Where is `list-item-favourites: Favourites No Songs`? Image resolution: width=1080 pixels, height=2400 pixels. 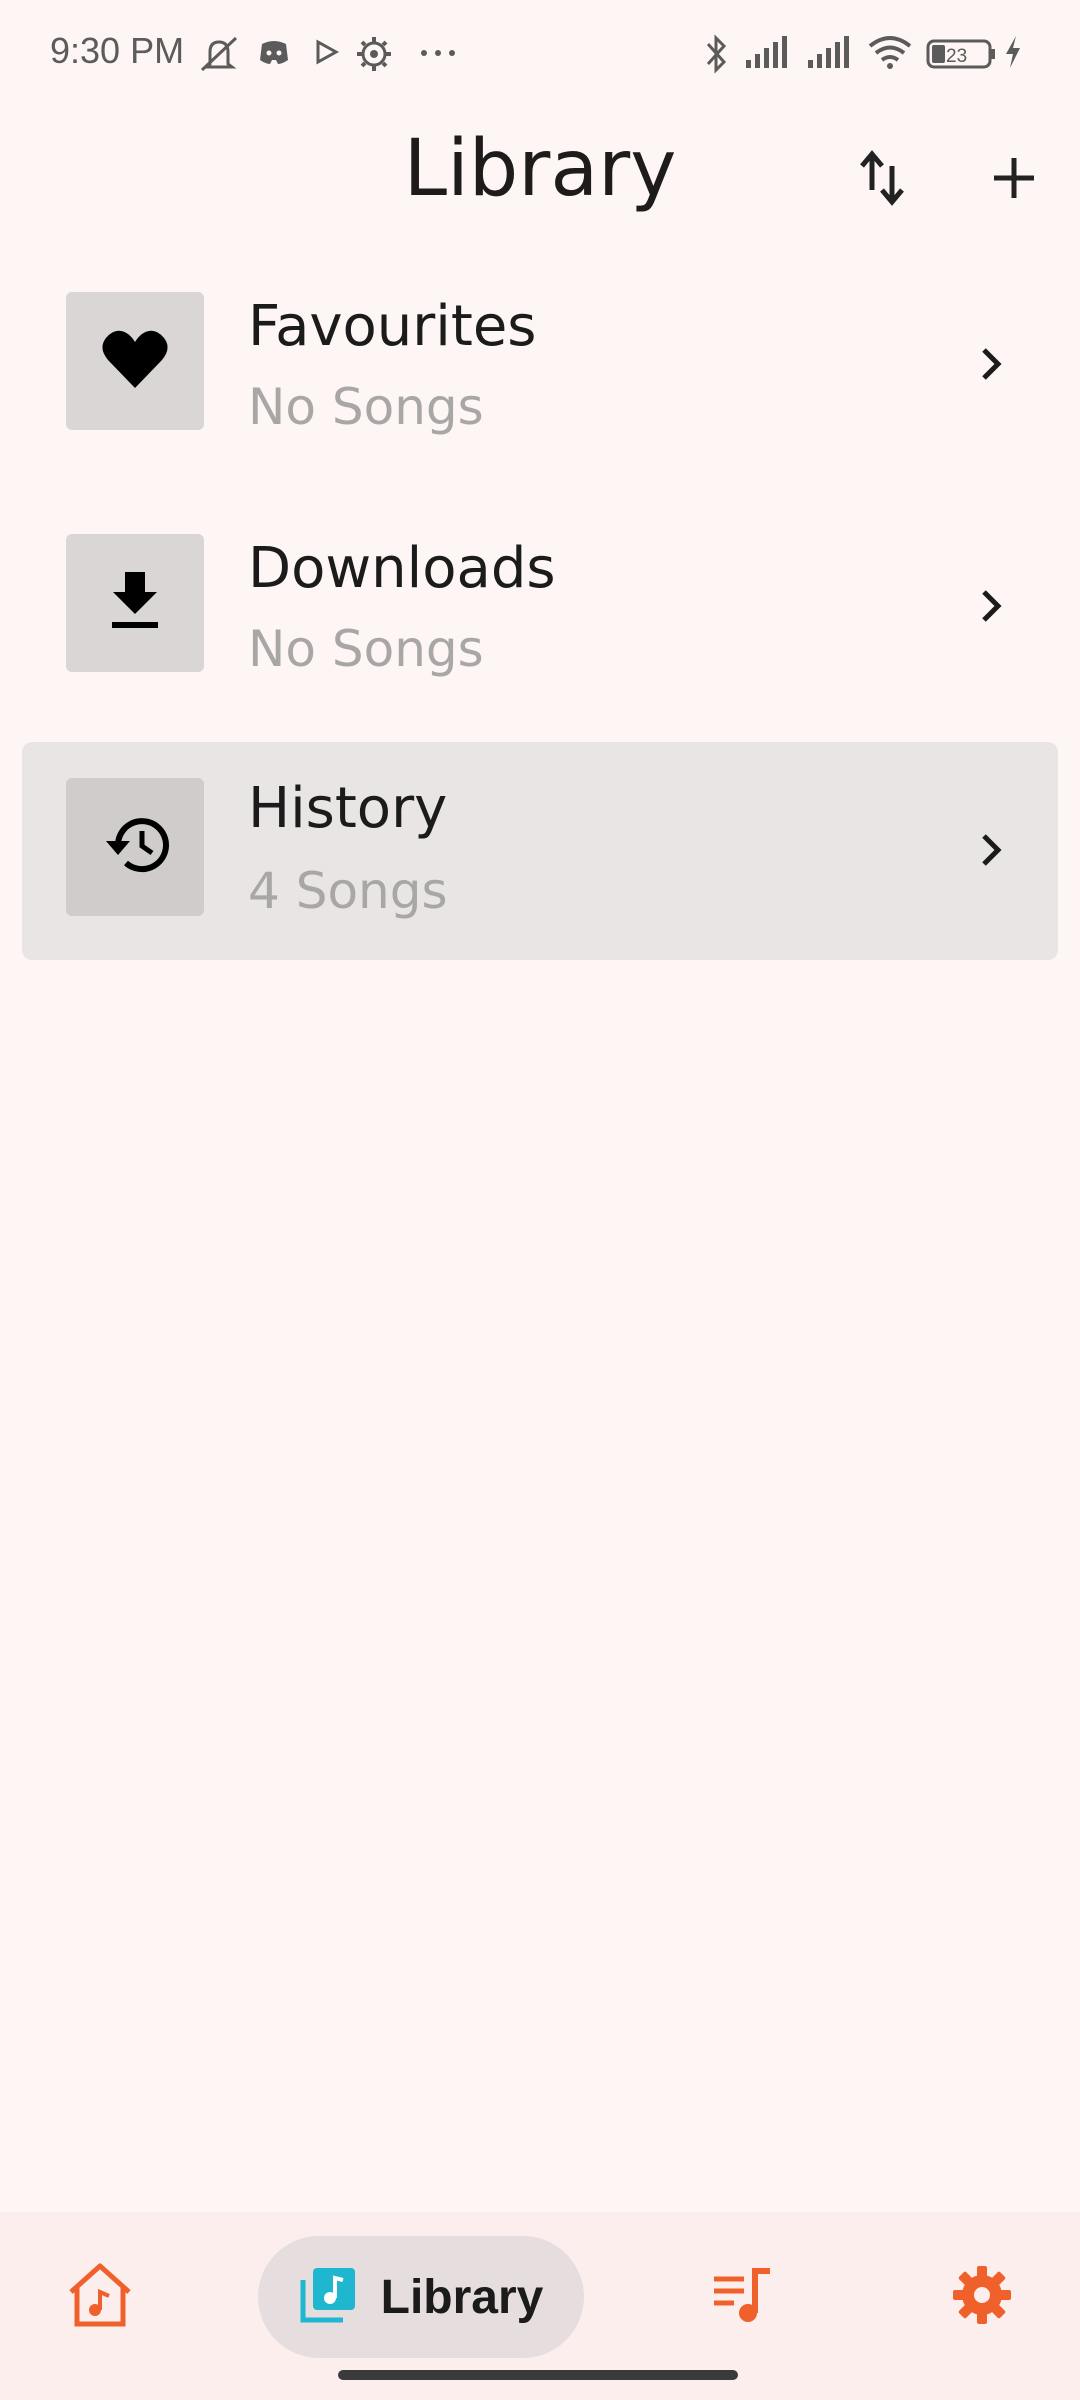
list-item-favourites: Favourites No Songs is located at coordinates (540, 381).